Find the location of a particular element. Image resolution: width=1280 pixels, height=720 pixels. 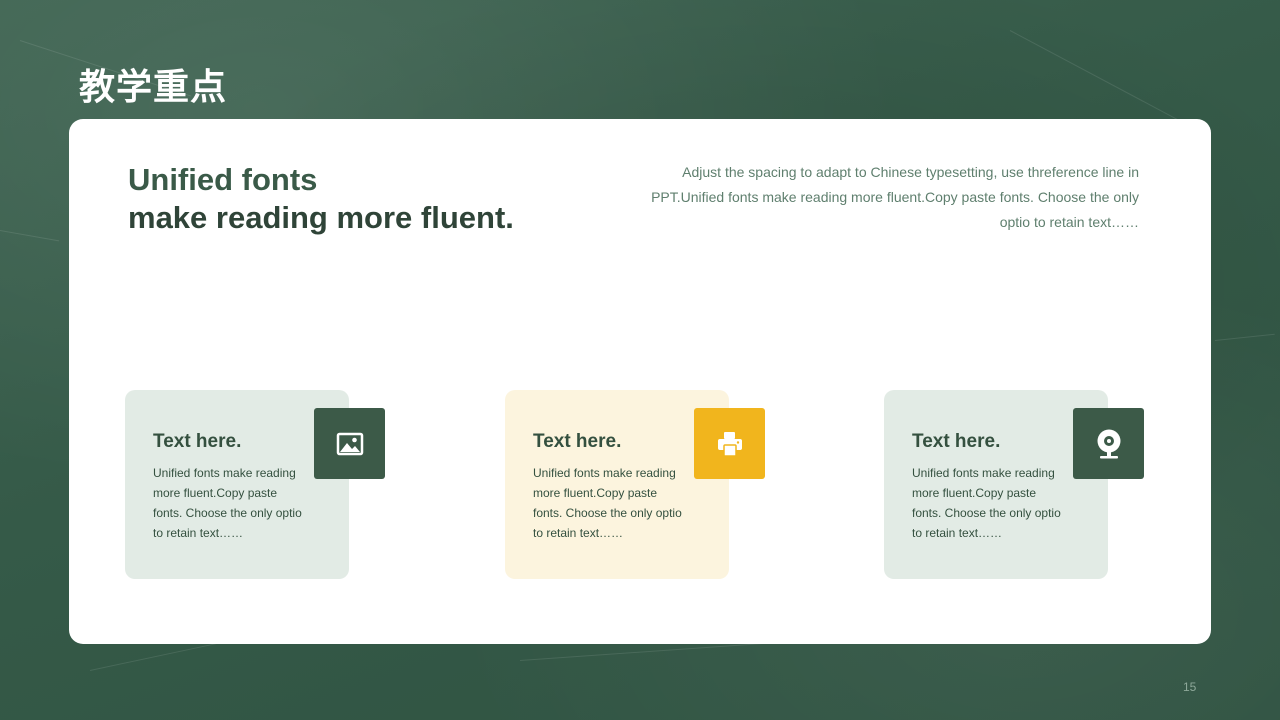

image-icon is located at coordinates (349, 443).